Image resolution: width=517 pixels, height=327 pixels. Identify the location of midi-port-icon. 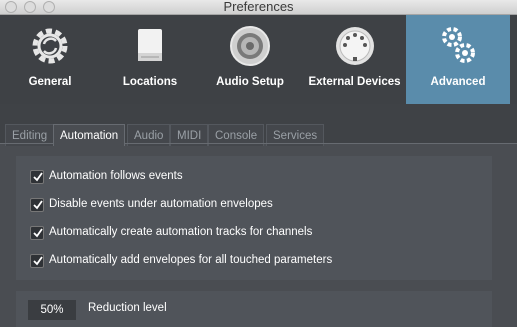
(354, 46).